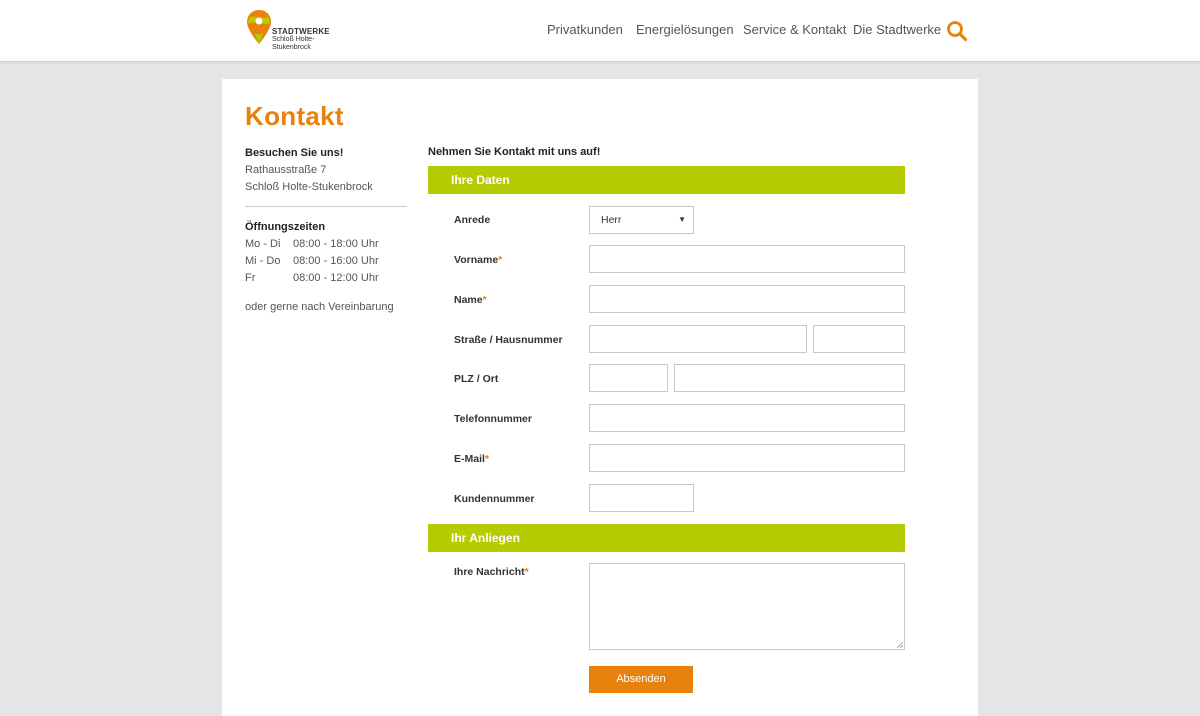 Image resolution: width=1200 pixels, height=716 pixels. Describe the element at coordinates (336, 261) in the screenshot. I see `hours-time: 08:00 - 16:00 Uhr` at that location.